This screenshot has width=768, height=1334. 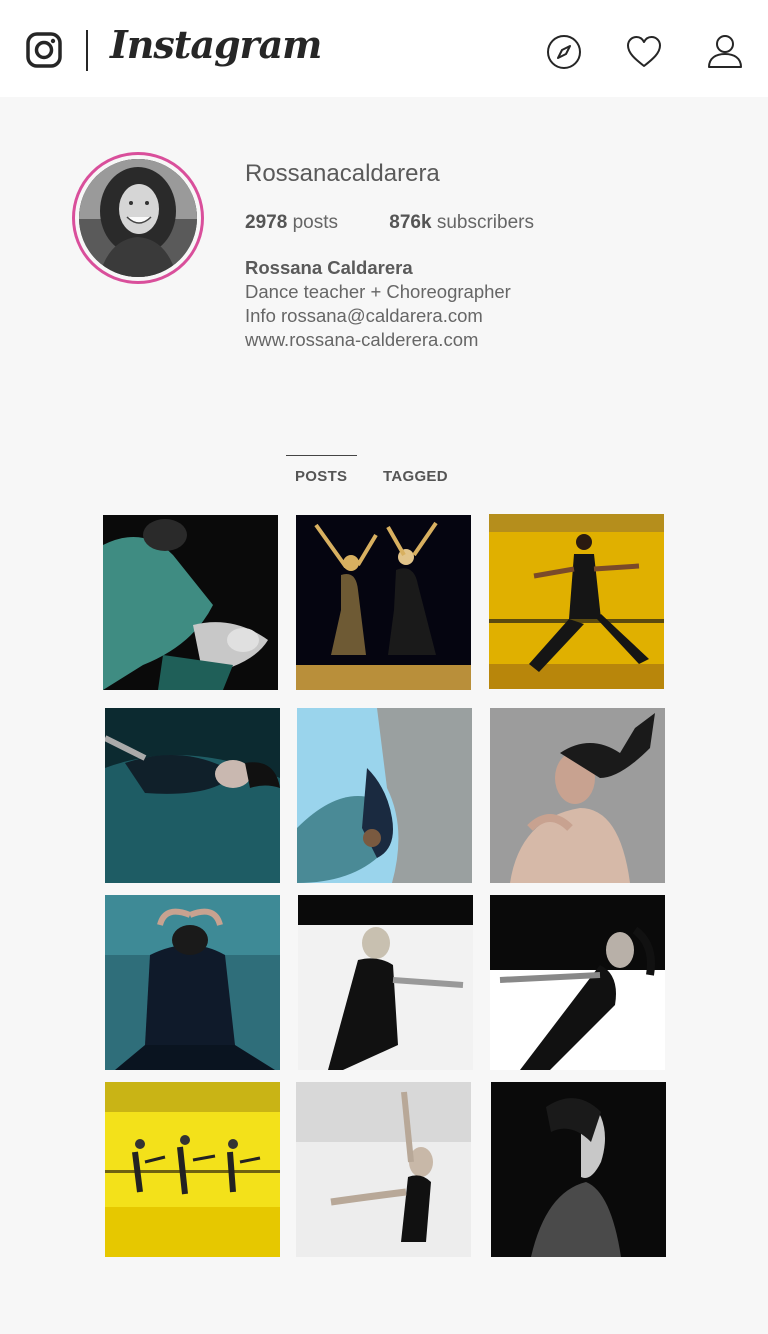 I want to click on header-divider, so click(x=87, y=50).